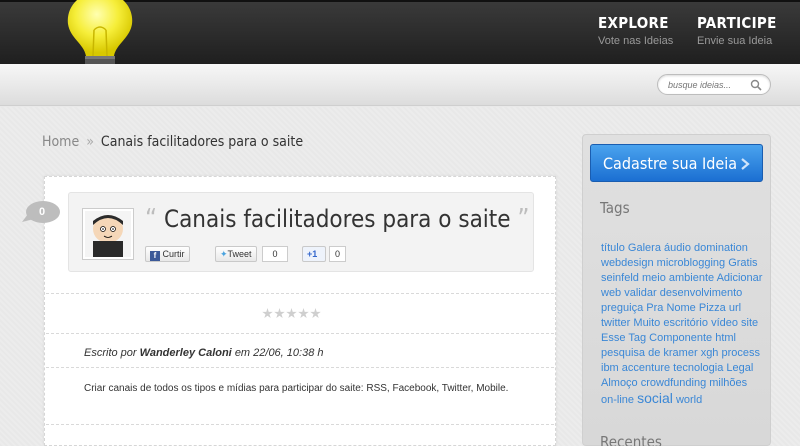 Image resolution: width=800 pixels, height=446 pixels. I want to click on tag-link: Gratis, so click(742, 263).